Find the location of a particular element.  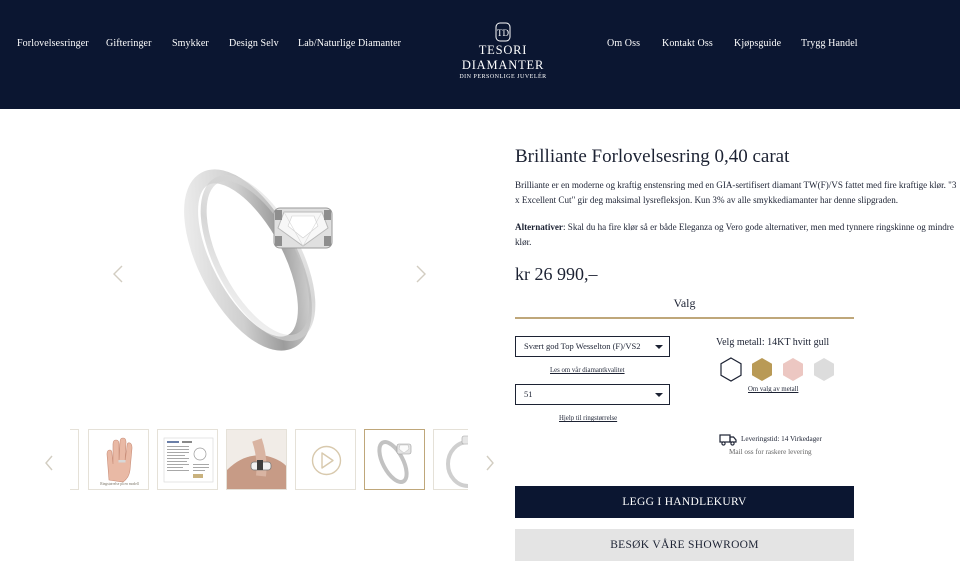

options-heading: Valg is located at coordinates (684, 303).